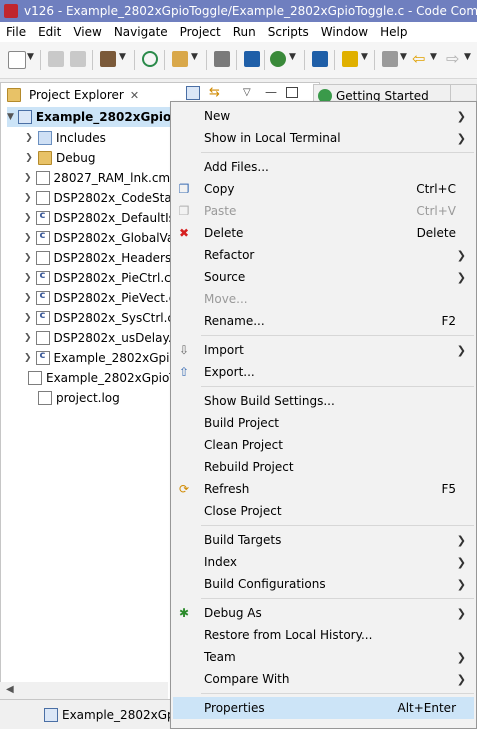  Describe the element at coordinates (323, 540) in the screenshot. I see `menu-item-build-targets: Build Targets ❯` at that location.